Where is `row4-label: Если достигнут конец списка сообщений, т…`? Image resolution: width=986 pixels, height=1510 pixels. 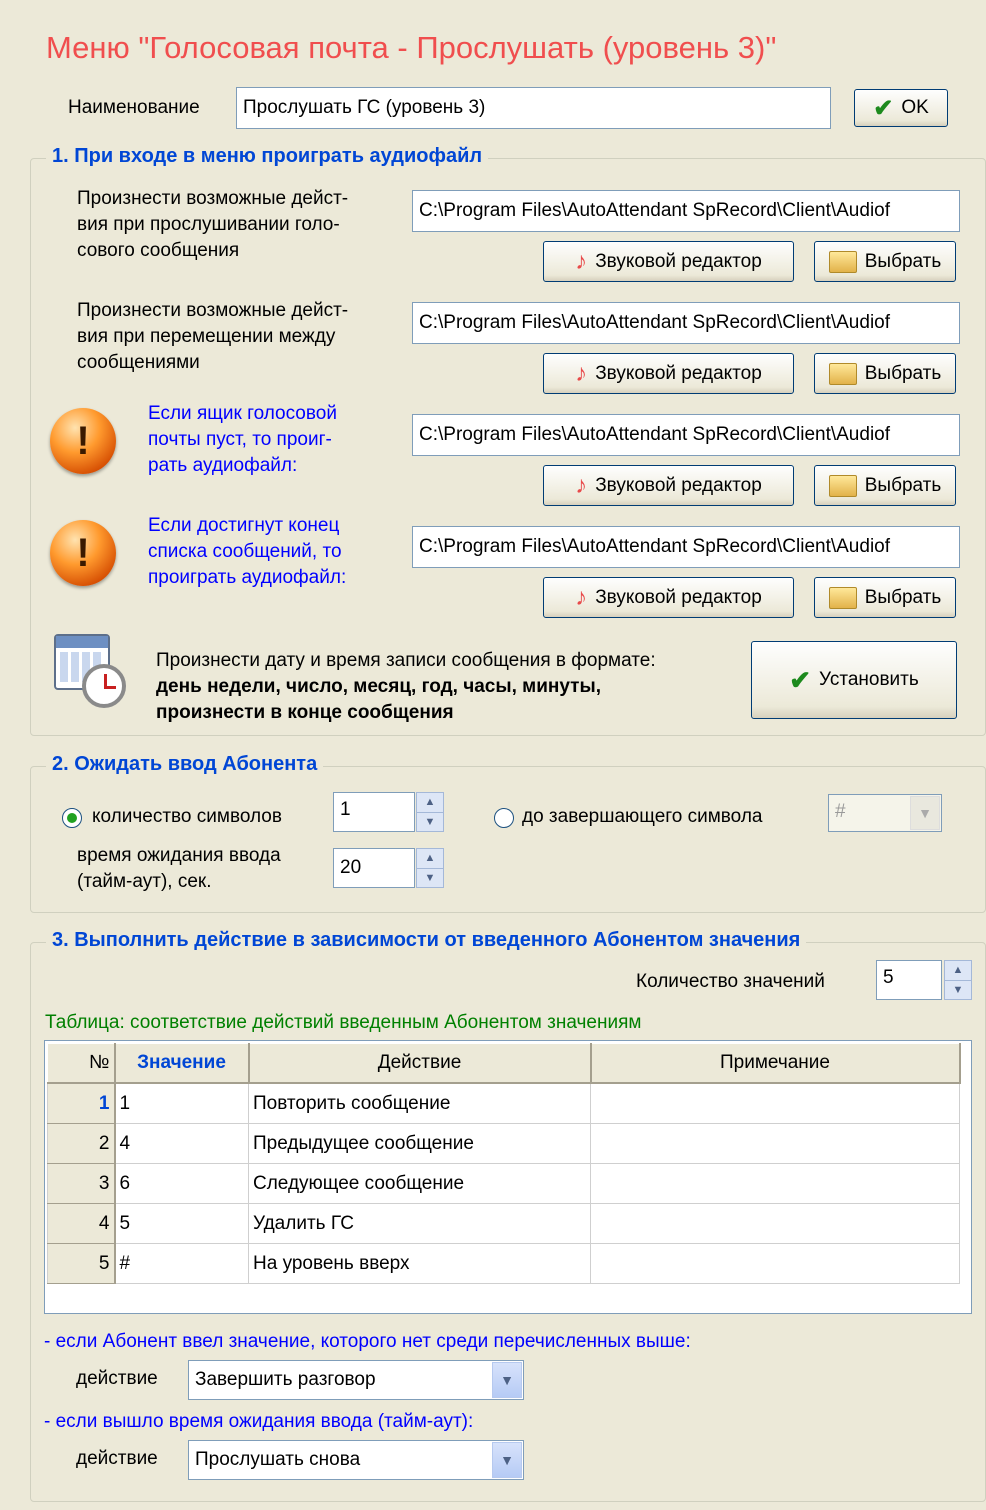
row4-label: Если достигнут конец списка сообщений, т… is located at coordinates (247, 551).